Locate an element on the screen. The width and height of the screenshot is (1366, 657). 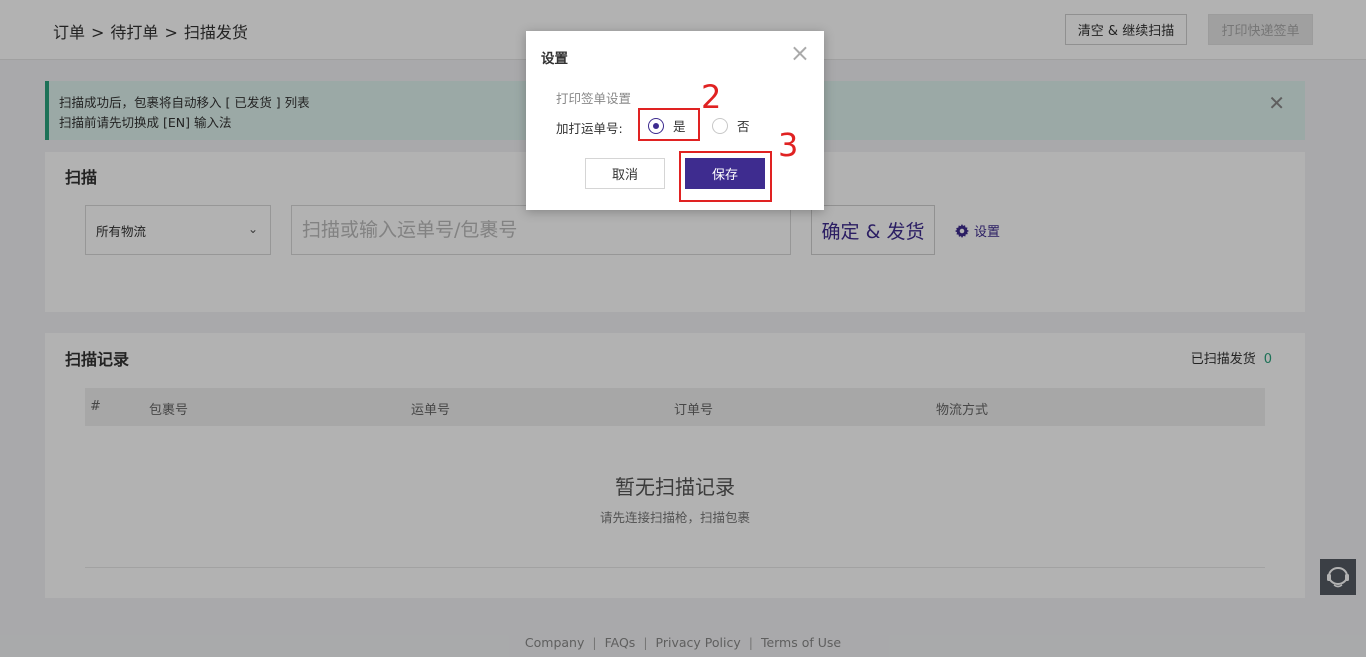
annotation-number-3: 3 is located at coordinates (788, 145).